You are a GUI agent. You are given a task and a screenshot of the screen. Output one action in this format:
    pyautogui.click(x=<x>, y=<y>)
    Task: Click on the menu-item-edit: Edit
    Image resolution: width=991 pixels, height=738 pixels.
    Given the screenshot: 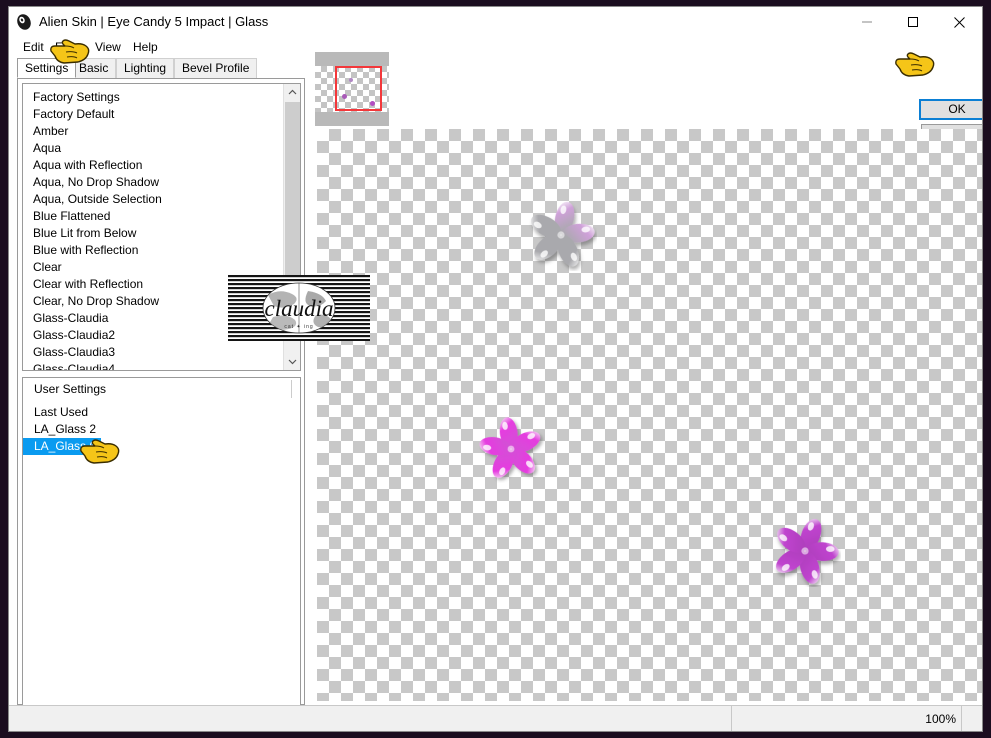 What is the action you would take?
    pyautogui.click(x=33, y=47)
    